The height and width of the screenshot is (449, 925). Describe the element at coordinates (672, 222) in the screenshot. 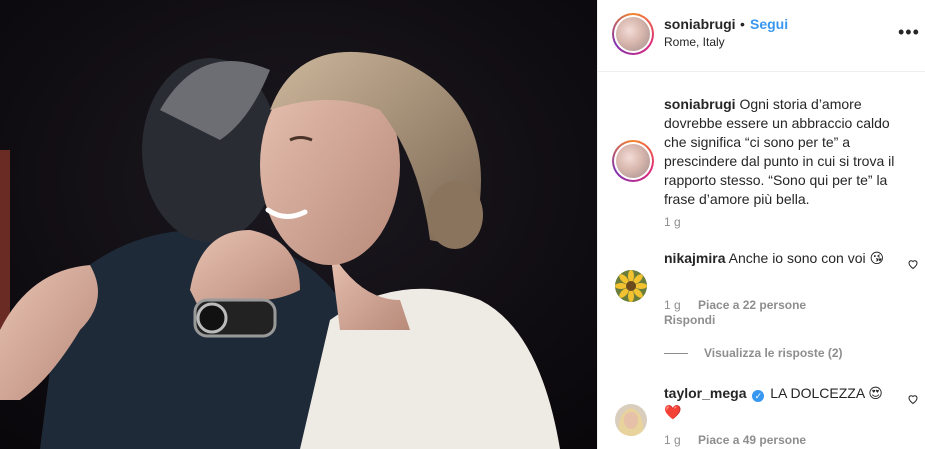

I see `caption-time: 1 g` at that location.